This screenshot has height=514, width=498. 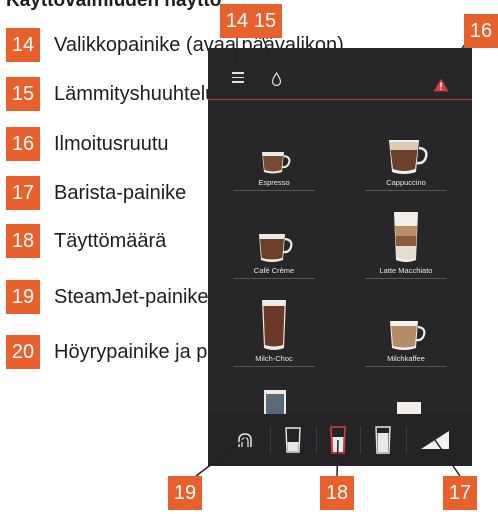 What do you see at coordinates (481, 31) in the screenshot?
I see `callout-16: 16` at bounding box center [481, 31].